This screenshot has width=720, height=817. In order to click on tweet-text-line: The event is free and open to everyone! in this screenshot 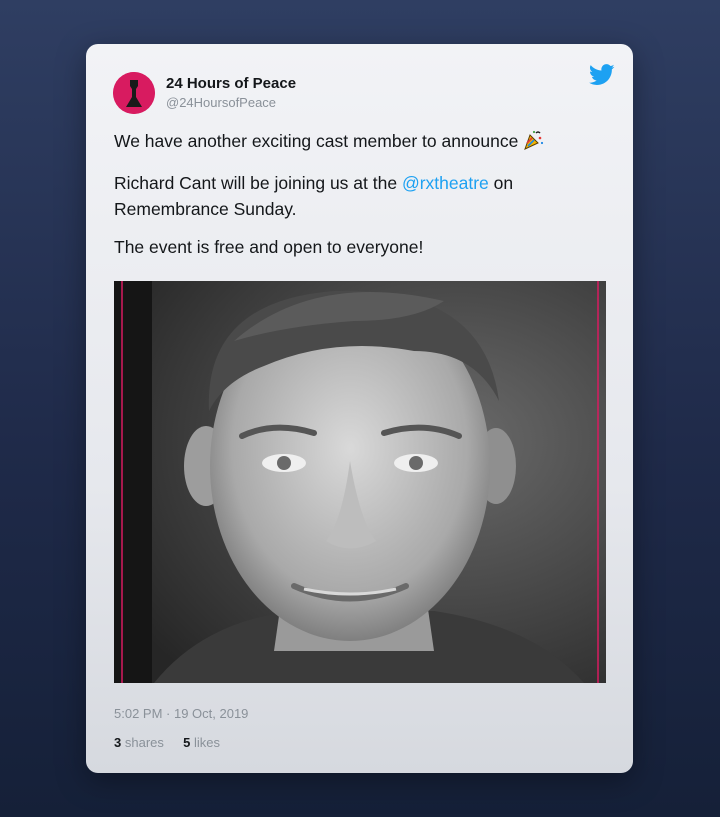, I will do `click(269, 247)`.